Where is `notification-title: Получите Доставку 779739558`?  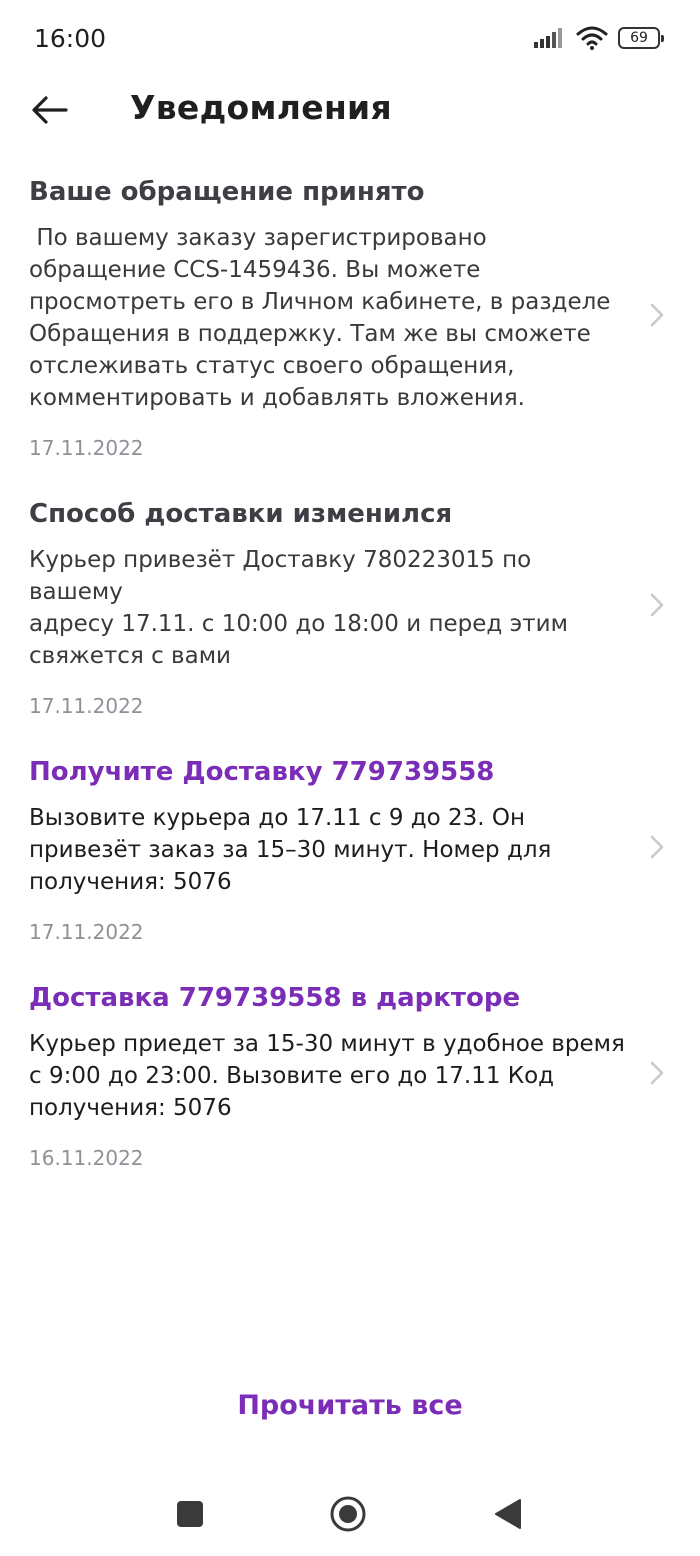 notification-title: Получите Доставку 779739558 is located at coordinates (262, 772).